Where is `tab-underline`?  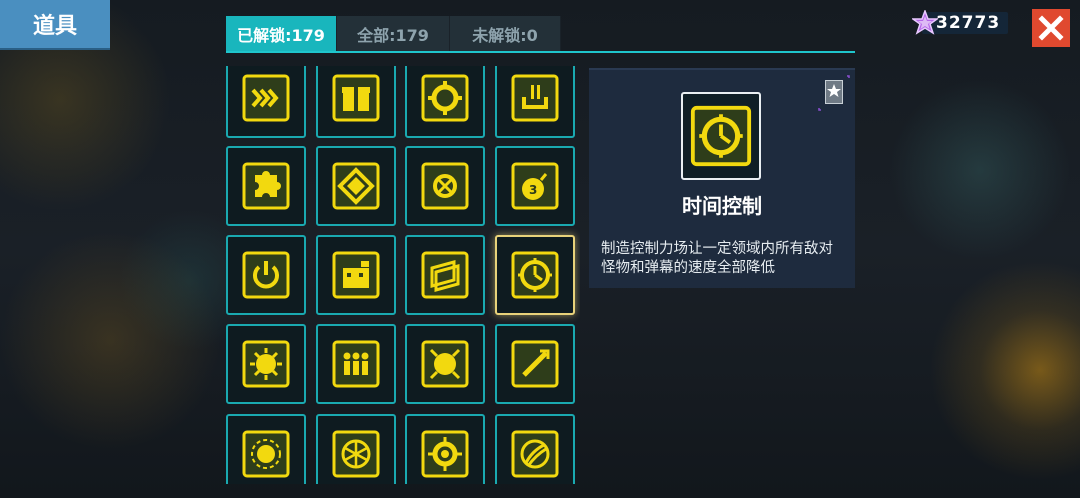
tab-underline is located at coordinates (540, 52).